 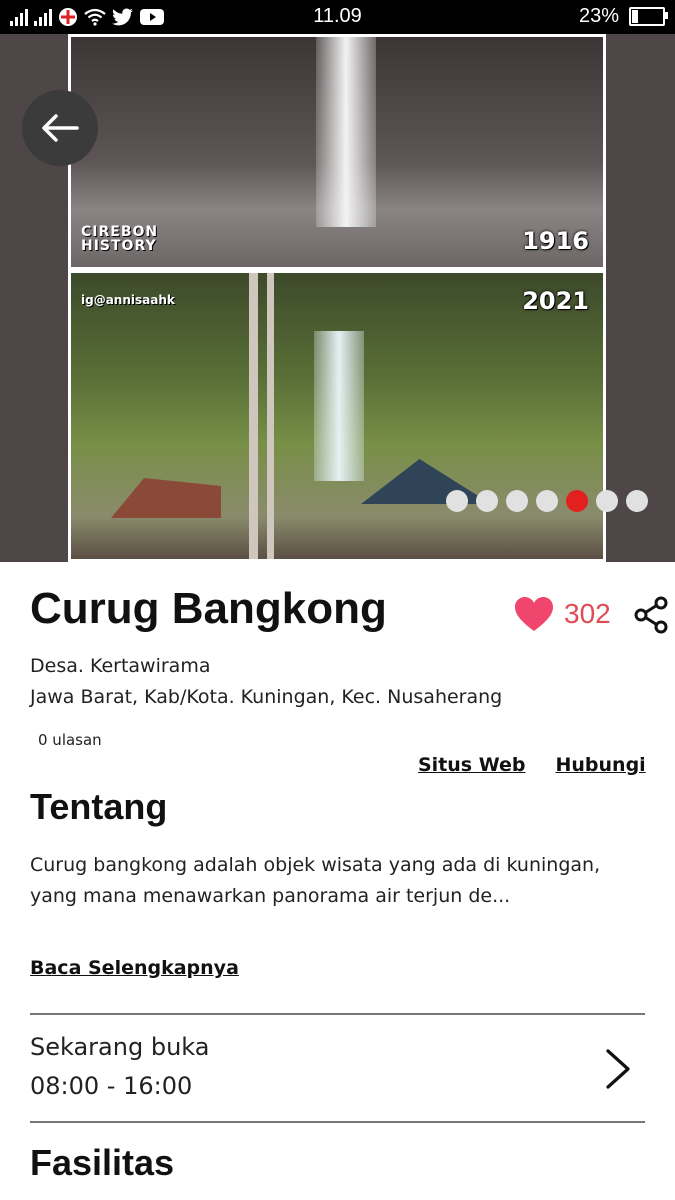 I want to click on status-bar: 11.09 23%, so click(x=337, y=17).